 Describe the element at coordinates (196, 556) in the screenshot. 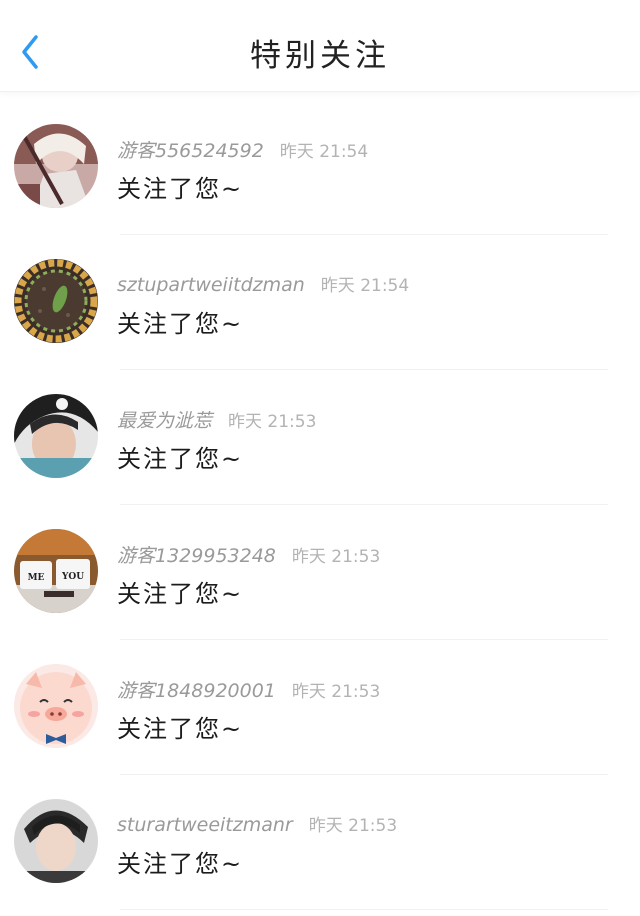

I see `username: 游客1329953248` at that location.